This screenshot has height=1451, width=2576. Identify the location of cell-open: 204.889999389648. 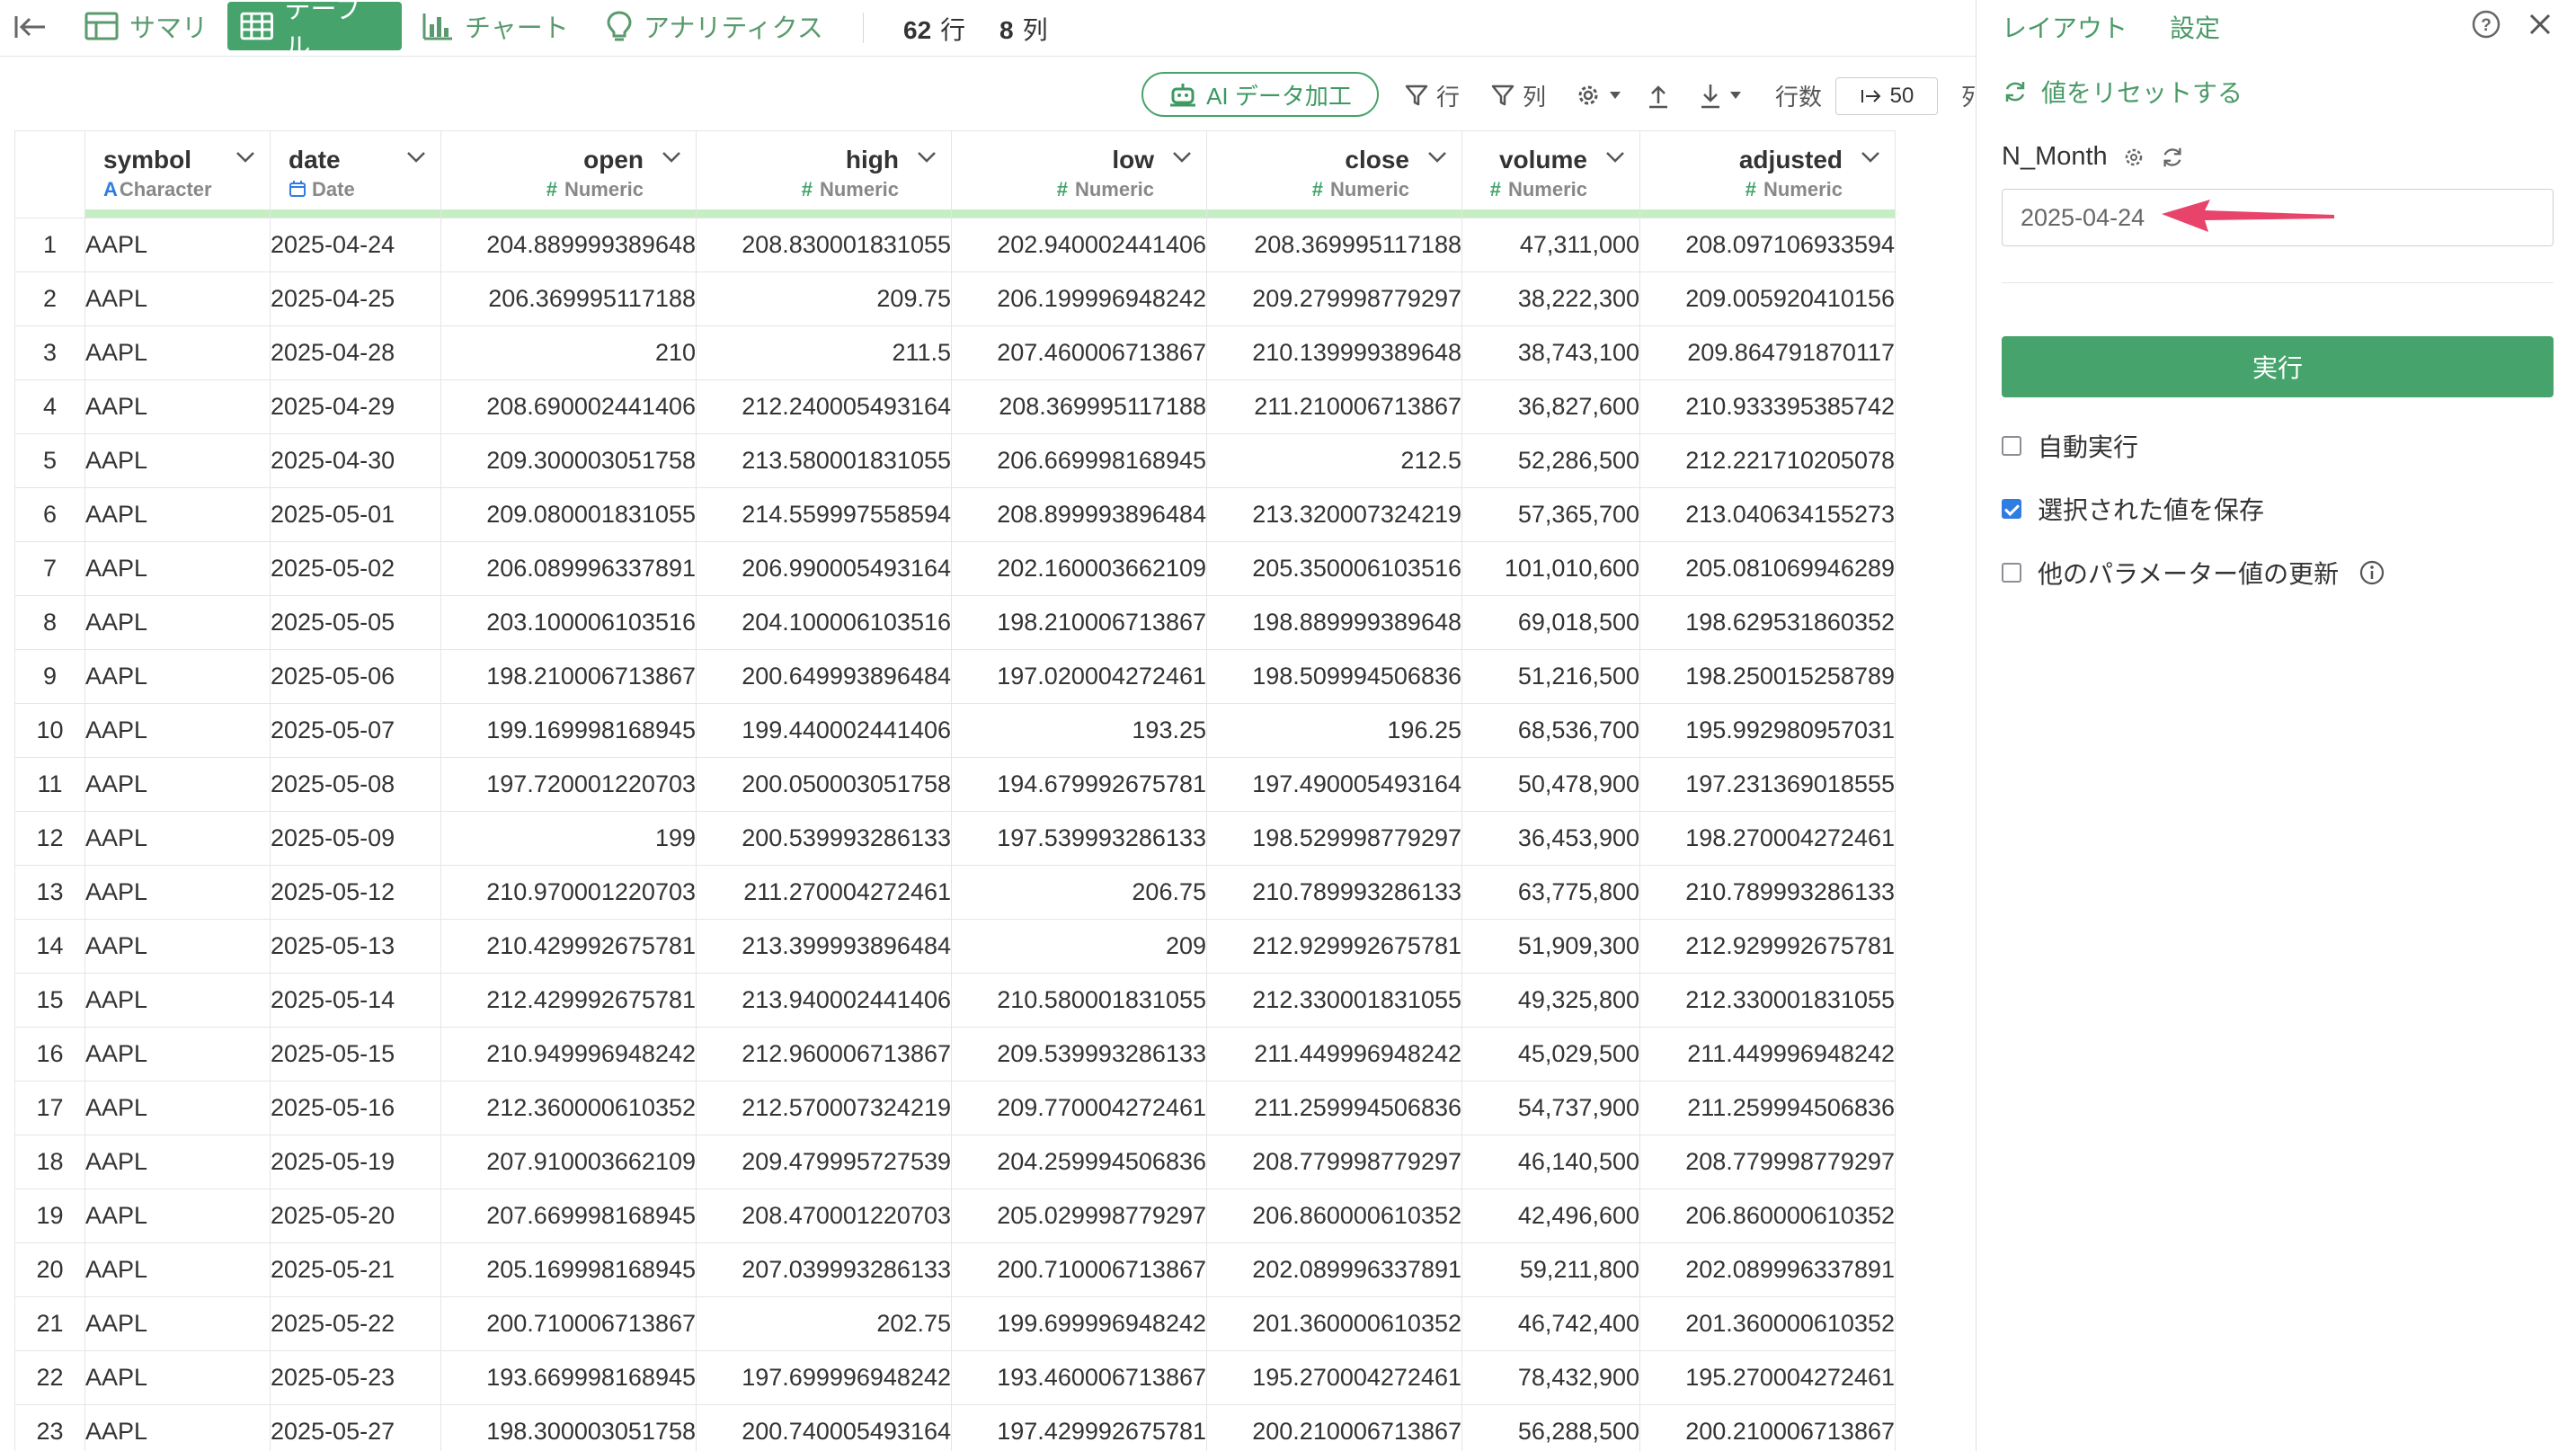
(568, 245).